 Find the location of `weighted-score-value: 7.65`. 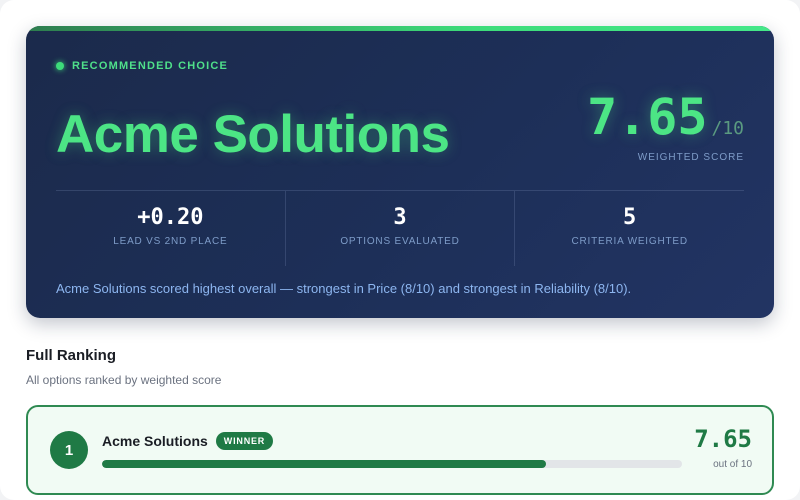

weighted-score-value: 7.65 is located at coordinates (647, 117).